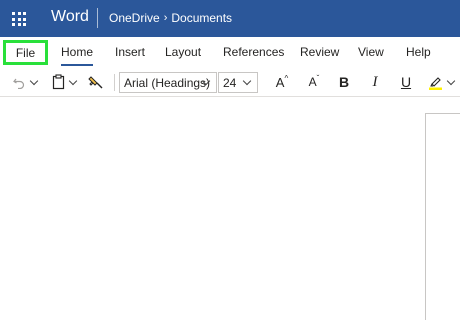 The image size is (460, 320). I want to click on tab-file-label: File, so click(25, 52).